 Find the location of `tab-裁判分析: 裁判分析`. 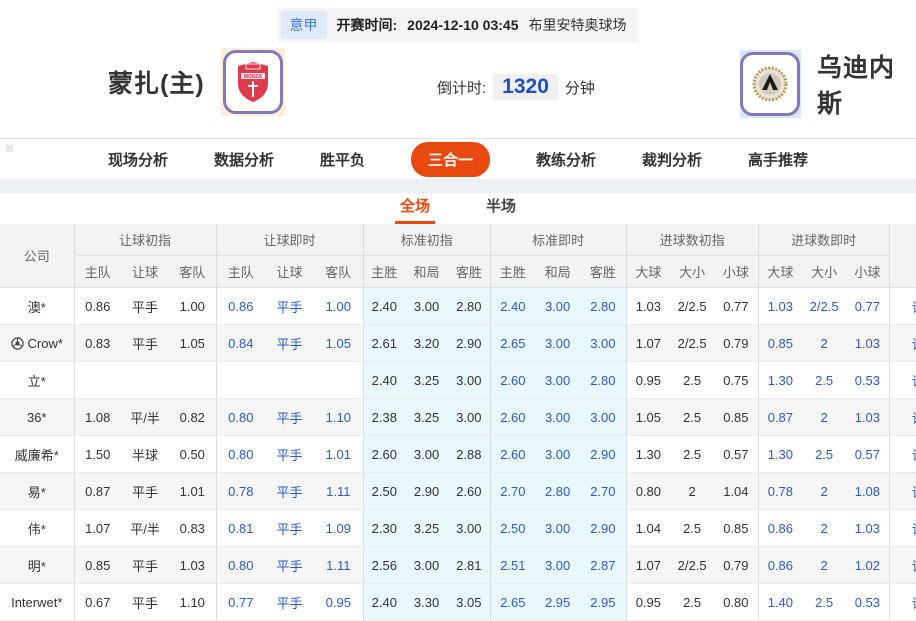

tab-裁判分析: 裁判分析 is located at coordinates (672, 159).